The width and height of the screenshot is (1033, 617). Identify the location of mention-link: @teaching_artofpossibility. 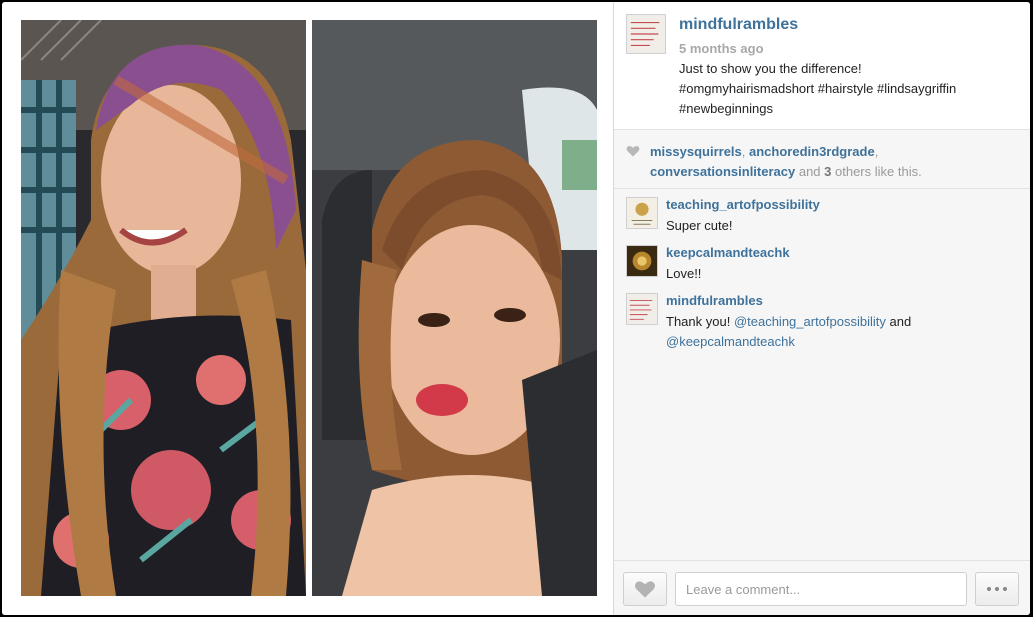
(810, 321).